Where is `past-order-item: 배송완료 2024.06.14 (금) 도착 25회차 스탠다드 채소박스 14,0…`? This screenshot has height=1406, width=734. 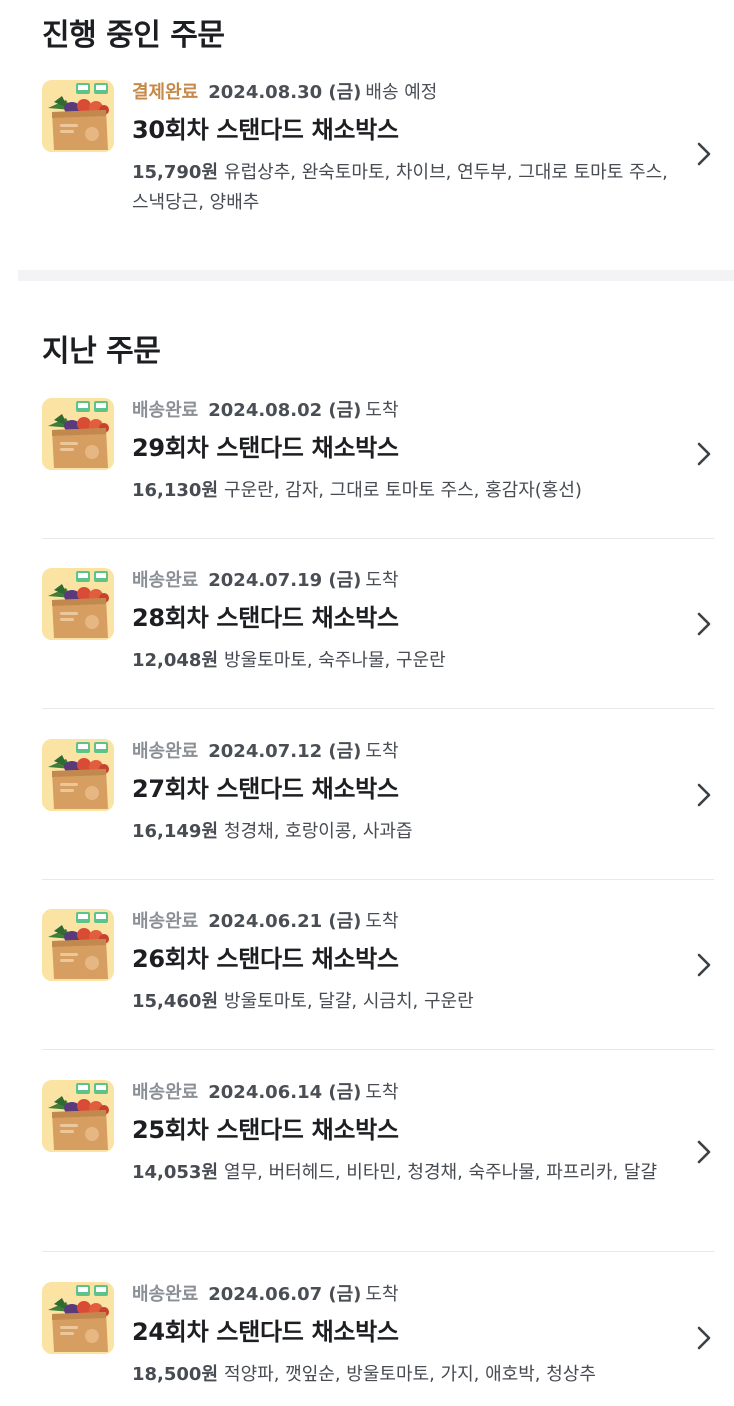
past-order-item: 배송완료 2024.06.14 (금) 도착 25회차 스탠다드 채소박스 14,0… is located at coordinates (378, 1166).